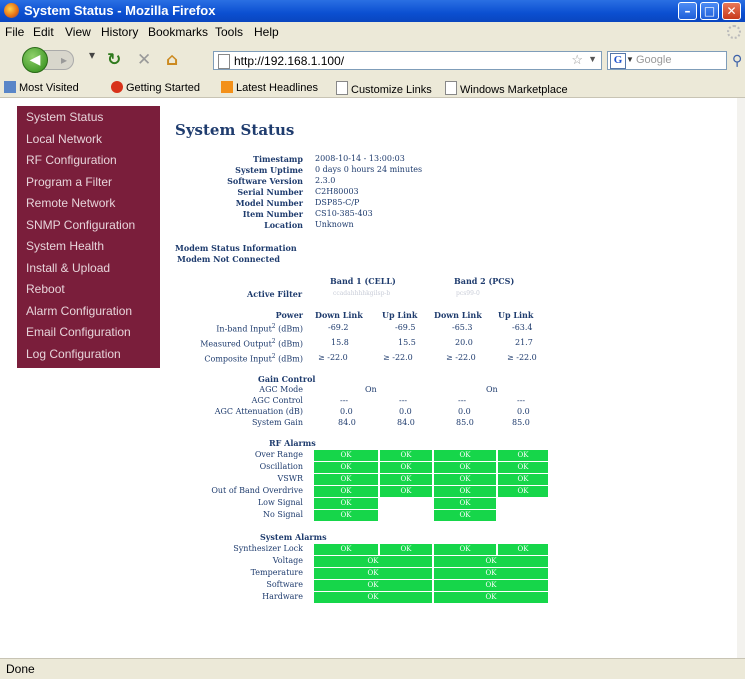  What do you see at coordinates (653, 60) in the screenshot?
I see `search-placeholder: Google` at bounding box center [653, 60].